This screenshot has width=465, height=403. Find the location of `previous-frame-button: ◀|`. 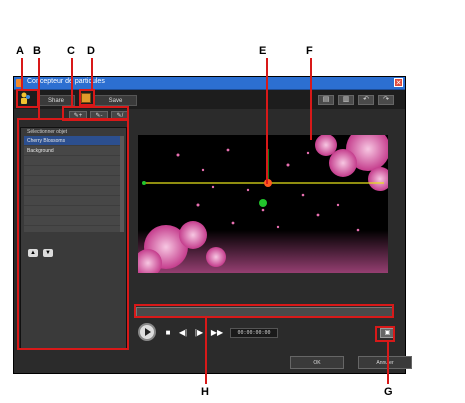

previous-frame-button: ◀| is located at coordinates (183, 333).